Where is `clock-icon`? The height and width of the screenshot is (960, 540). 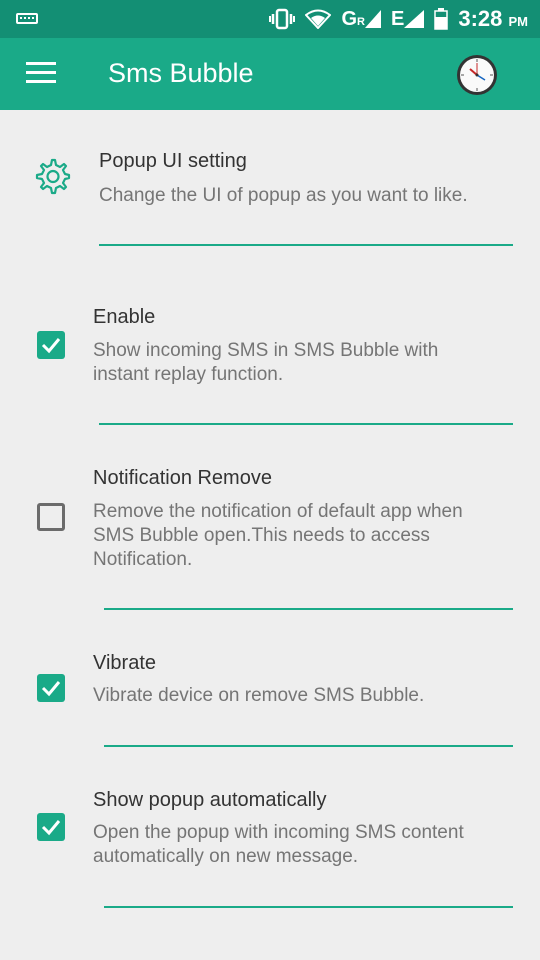 clock-icon is located at coordinates (477, 75).